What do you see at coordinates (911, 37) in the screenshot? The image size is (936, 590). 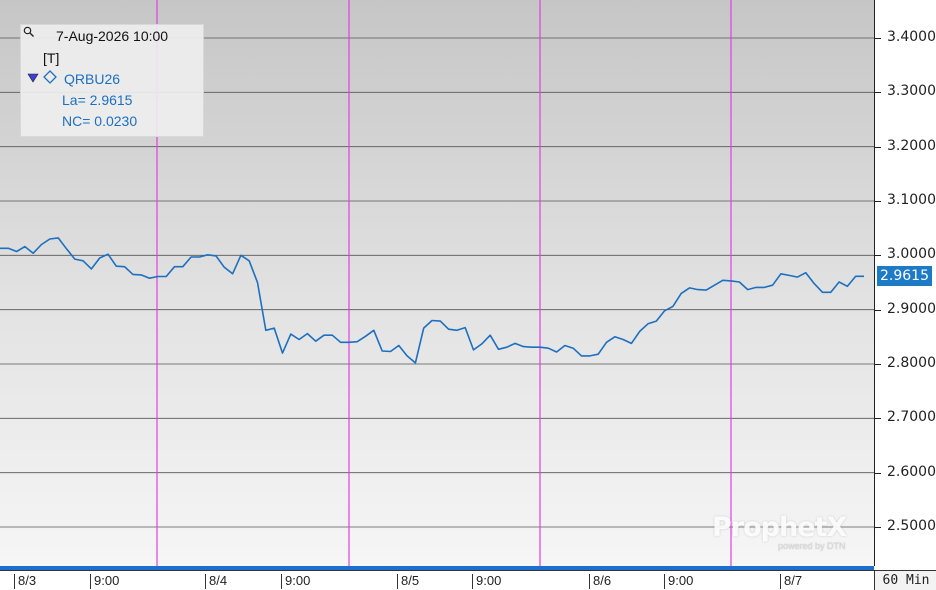 I see `y-tick-label: 3.4000` at bounding box center [911, 37].